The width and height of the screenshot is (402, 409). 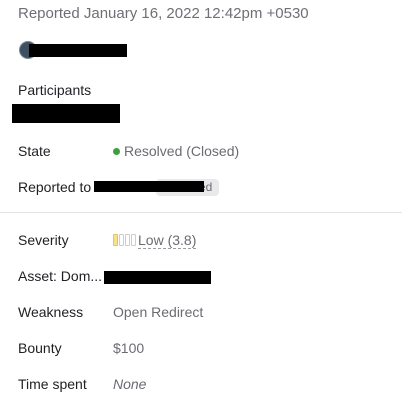 What do you see at coordinates (149, 186) in the screenshot?
I see `redacted-program-name` at bounding box center [149, 186].